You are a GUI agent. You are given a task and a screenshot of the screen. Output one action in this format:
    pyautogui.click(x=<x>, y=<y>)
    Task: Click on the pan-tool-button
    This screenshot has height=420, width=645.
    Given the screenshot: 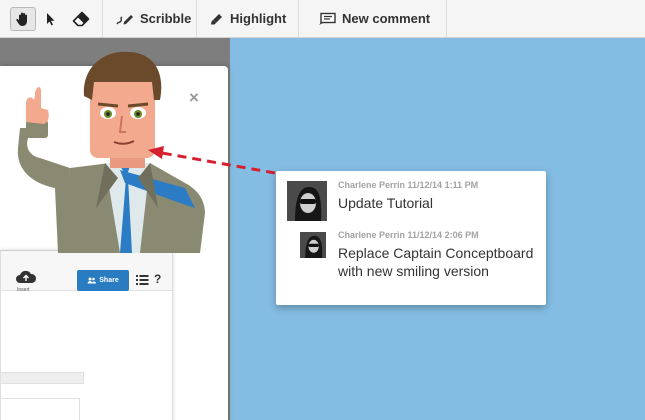 What is the action you would take?
    pyautogui.click(x=23, y=19)
    